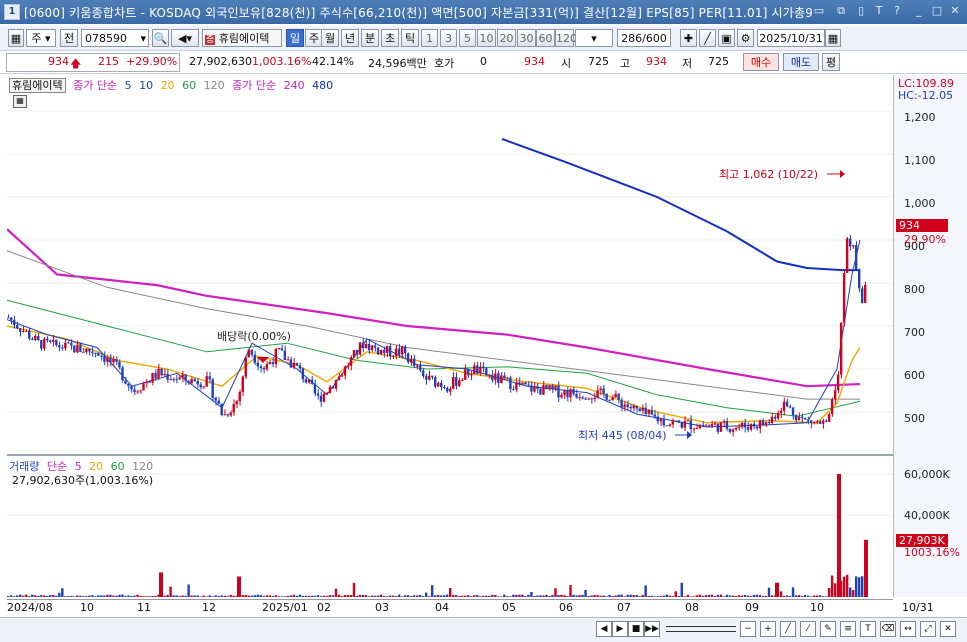  Describe the element at coordinates (808, 629) in the screenshot. I see `line-icon: ⁄` at that location.